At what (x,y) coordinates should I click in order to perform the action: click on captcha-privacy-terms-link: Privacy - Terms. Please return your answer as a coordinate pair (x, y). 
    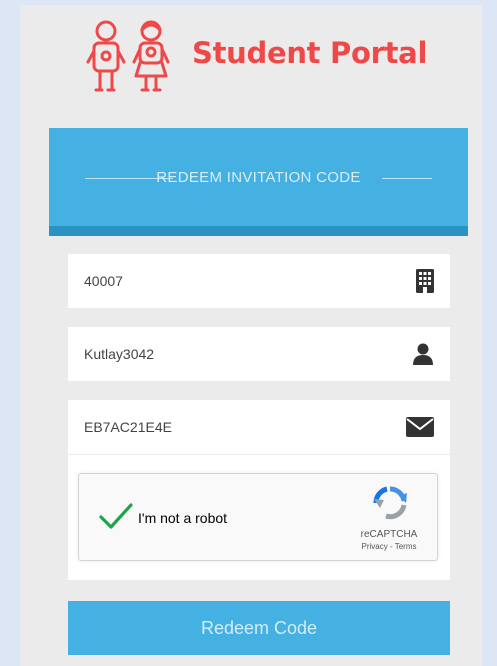
    Looking at the image, I should click on (389, 546).